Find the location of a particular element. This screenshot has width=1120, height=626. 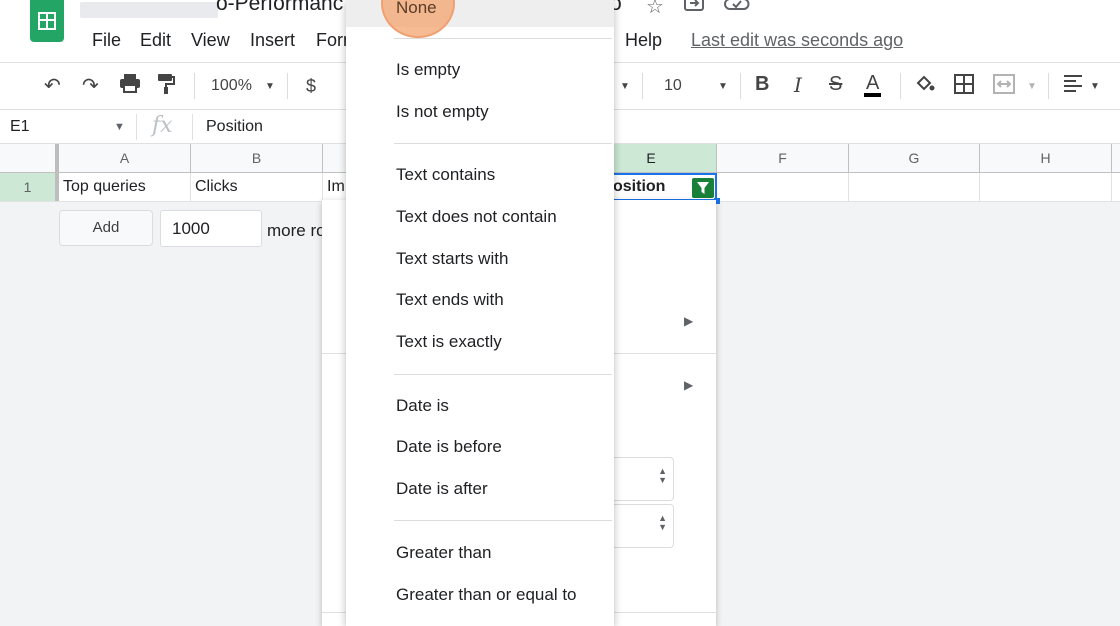

merge-dropdown-icon: ▼ is located at coordinates (1032, 86).